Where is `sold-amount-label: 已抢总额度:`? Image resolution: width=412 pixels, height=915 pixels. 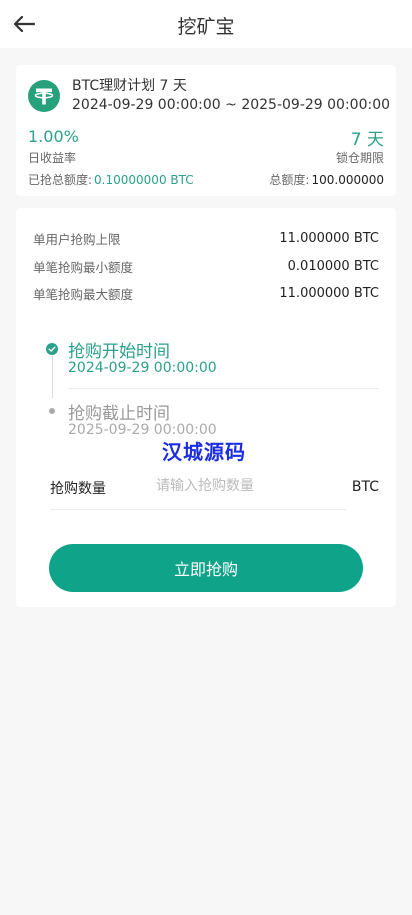
sold-amount-label: 已抢总额度: is located at coordinates (60, 180).